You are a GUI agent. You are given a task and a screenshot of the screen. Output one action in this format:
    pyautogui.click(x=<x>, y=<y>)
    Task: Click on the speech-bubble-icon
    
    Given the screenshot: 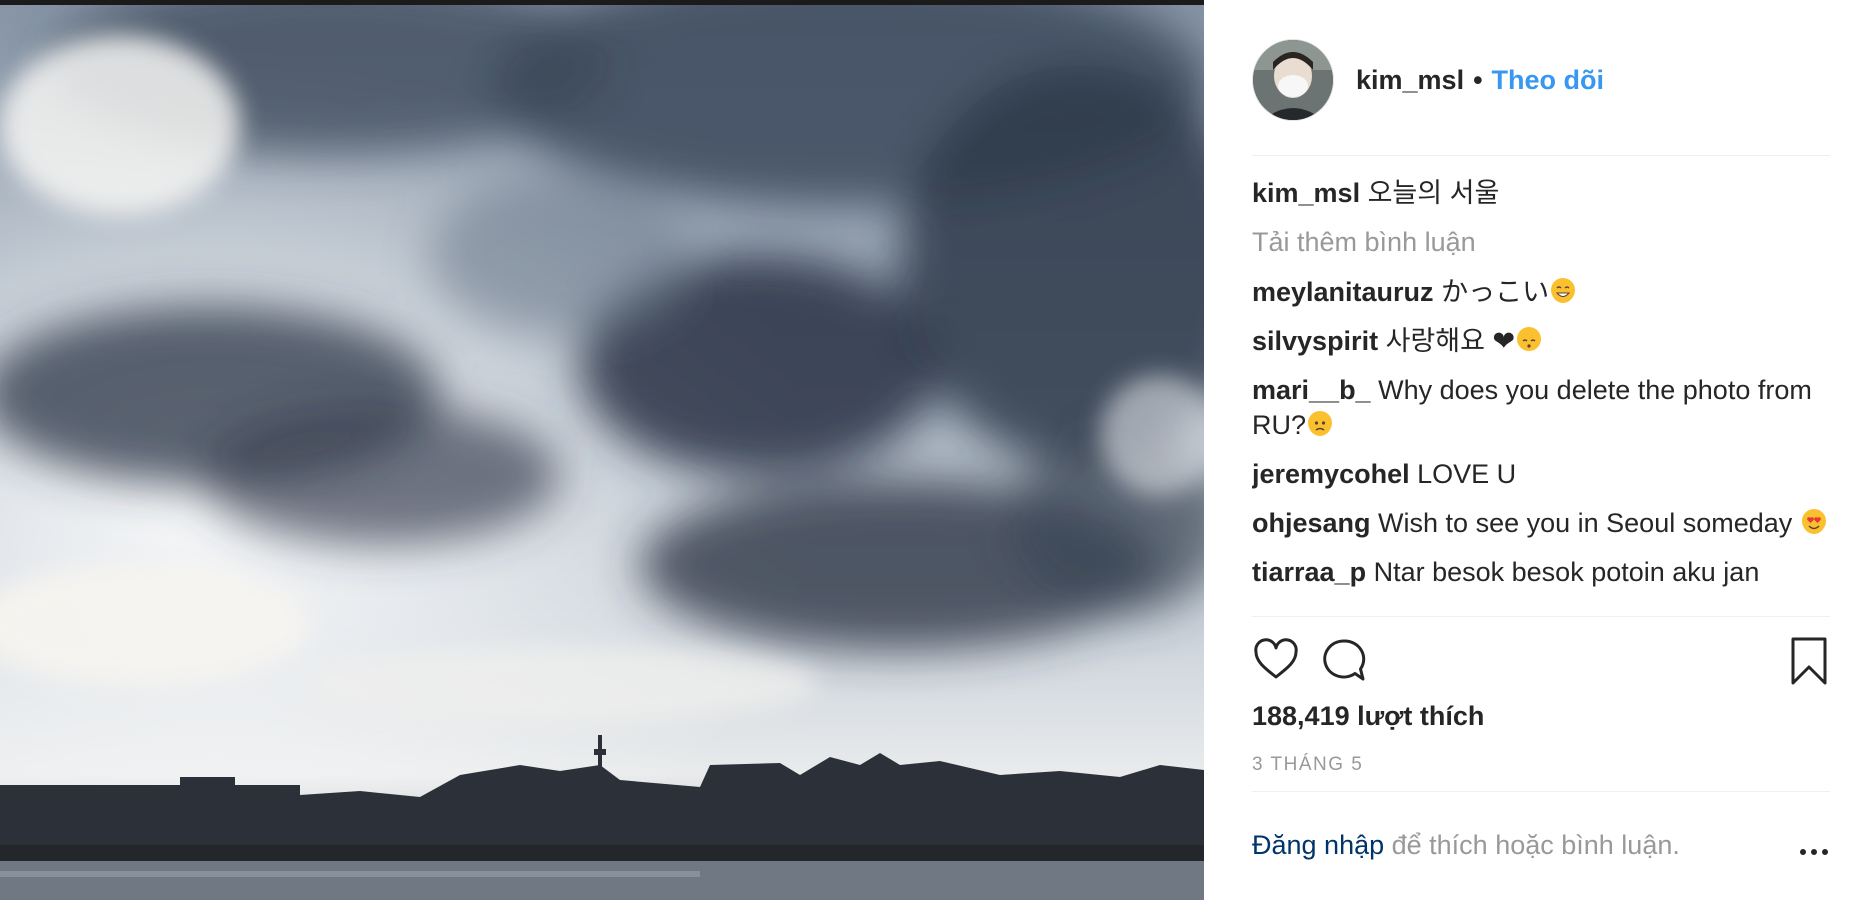 What is the action you would take?
    pyautogui.click(x=1344, y=662)
    